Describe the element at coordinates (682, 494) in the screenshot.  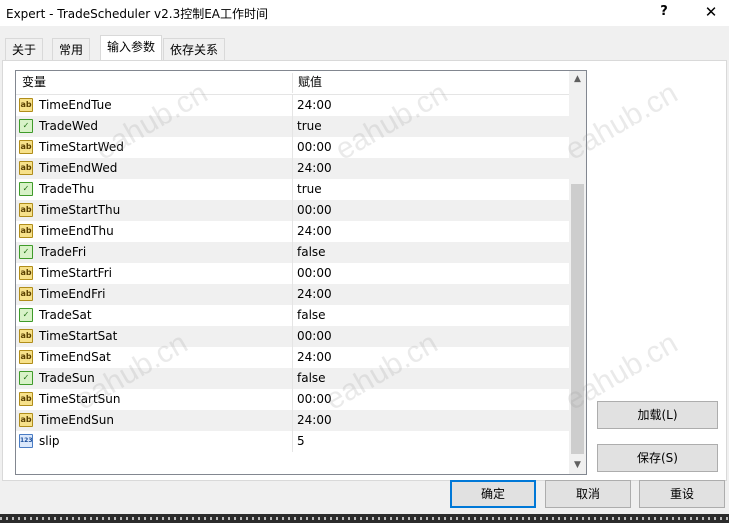
I see `reset-button: 重设` at that location.